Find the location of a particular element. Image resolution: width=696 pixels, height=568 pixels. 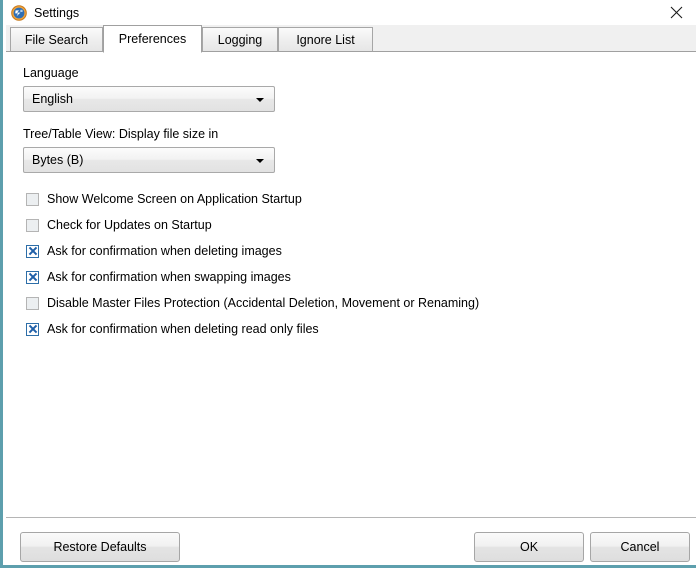

button-label: Cancel is located at coordinates (640, 547).